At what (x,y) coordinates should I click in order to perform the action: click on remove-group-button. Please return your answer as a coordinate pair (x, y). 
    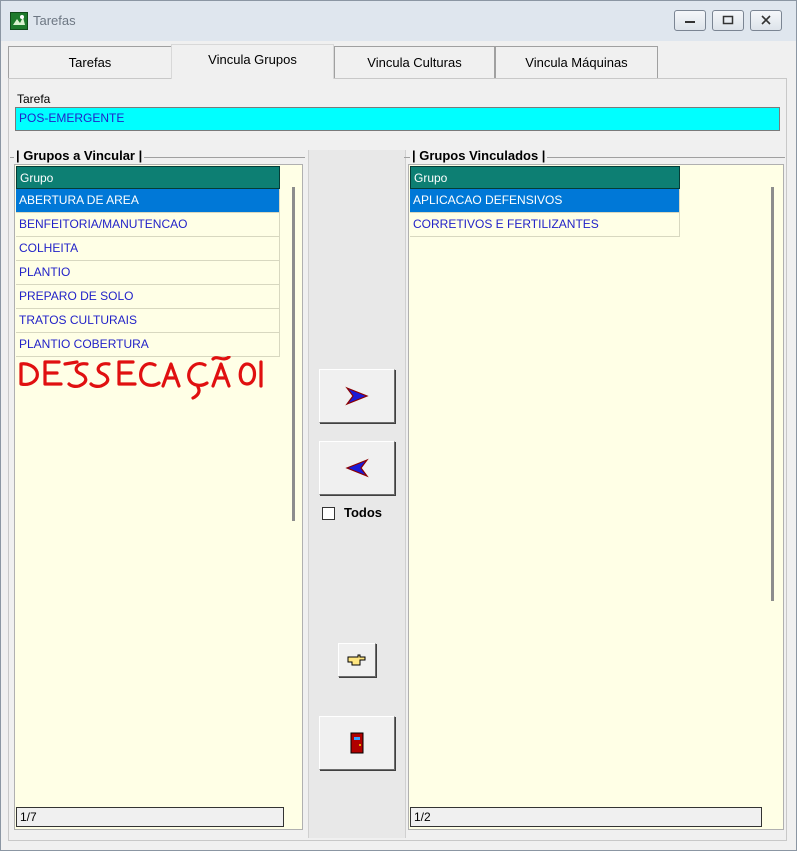
    Looking at the image, I should click on (357, 468).